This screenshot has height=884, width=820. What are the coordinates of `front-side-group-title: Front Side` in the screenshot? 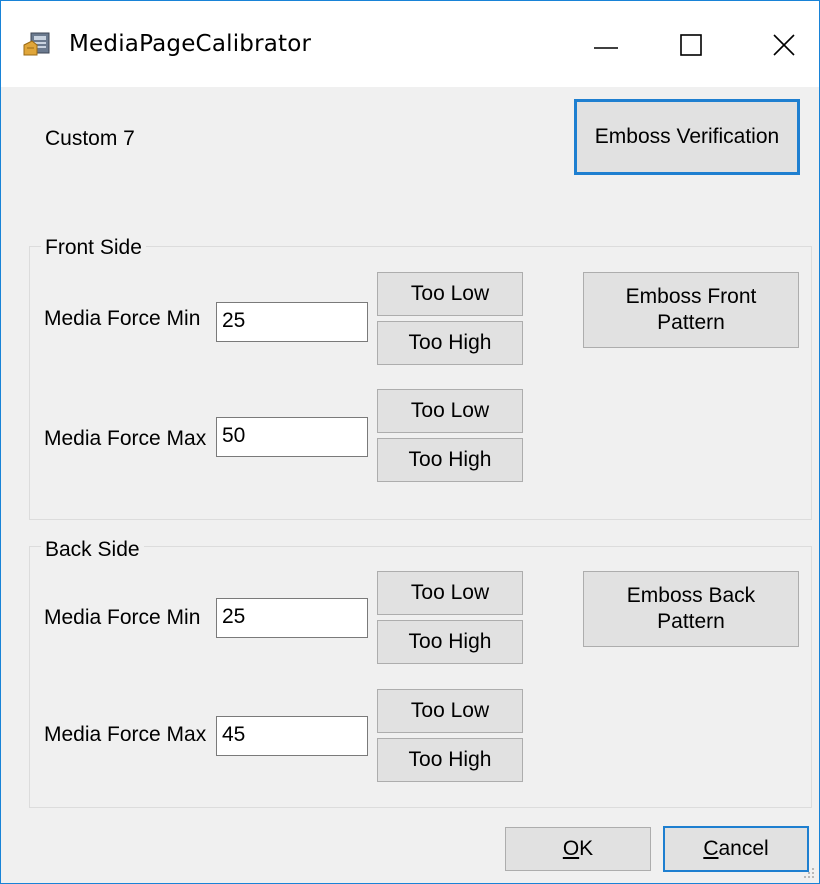 It's located at (93, 248).